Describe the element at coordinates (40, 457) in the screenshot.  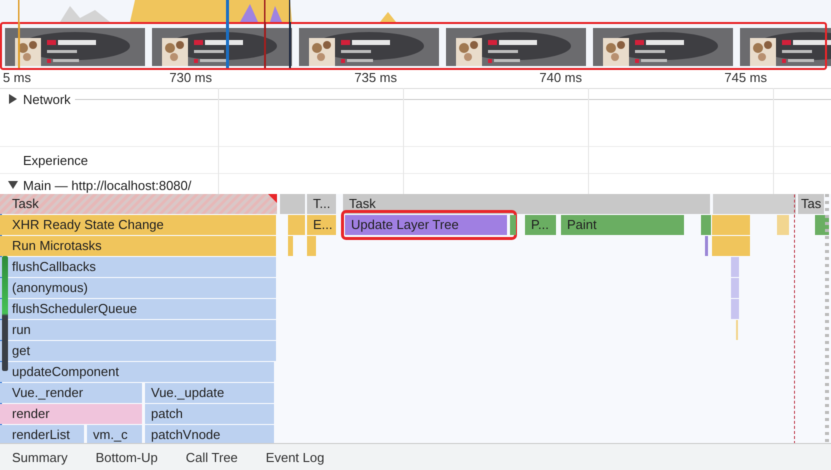
I see `panel-tab: Summary` at that location.